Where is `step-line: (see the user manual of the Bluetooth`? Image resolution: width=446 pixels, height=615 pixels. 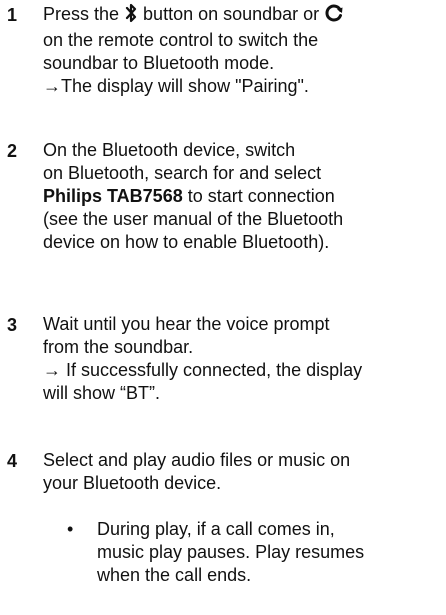 step-line: (see the user manual of the Bluetooth is located at coordinates (193, 219).